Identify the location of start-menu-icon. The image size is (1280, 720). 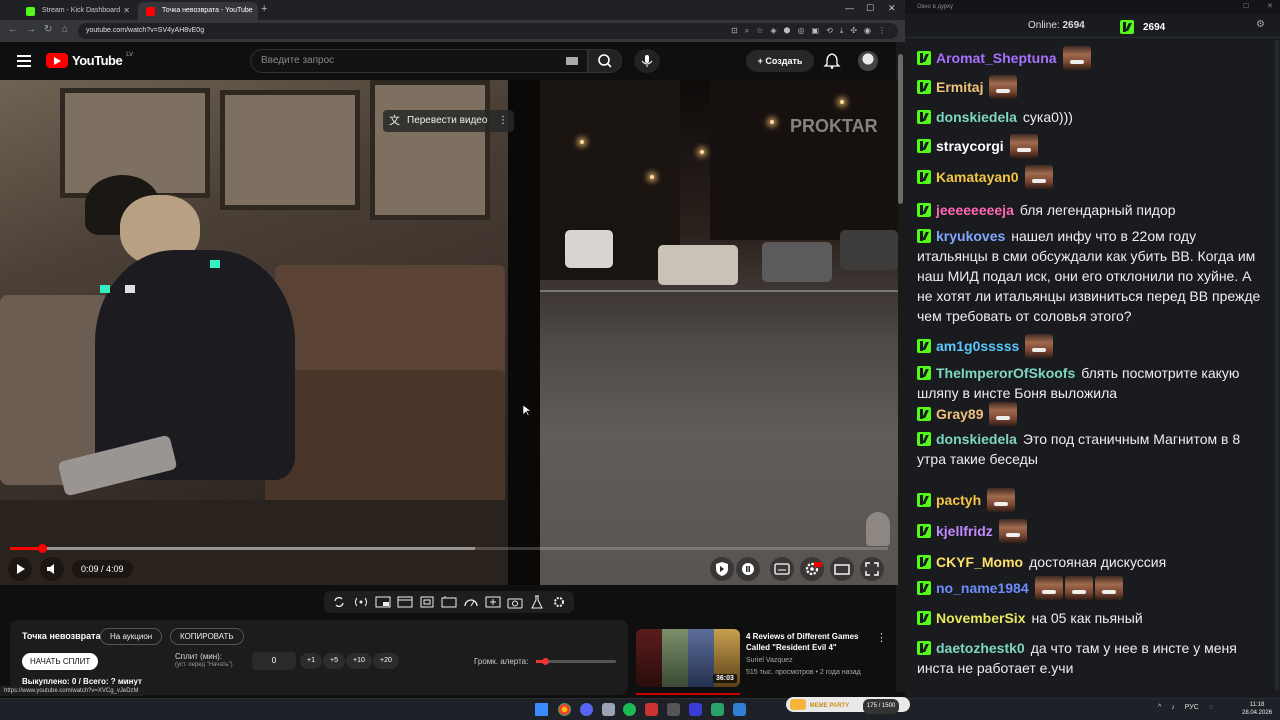
(541, 709).